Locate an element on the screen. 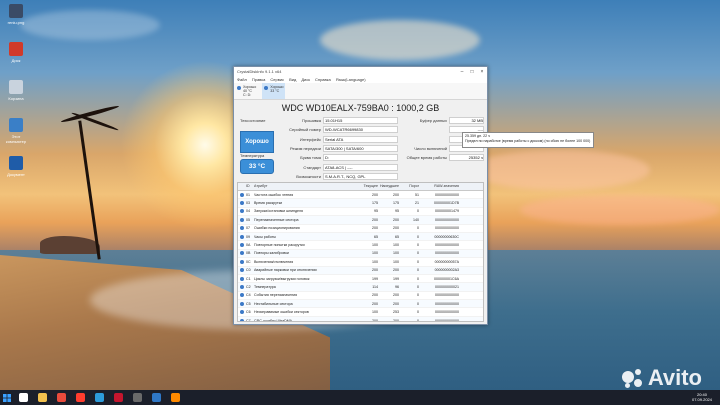 The height and width of the screenshot is (405, 720). table-cell: Запуски/остановки шпинделя is located at coordinates (278, 211).